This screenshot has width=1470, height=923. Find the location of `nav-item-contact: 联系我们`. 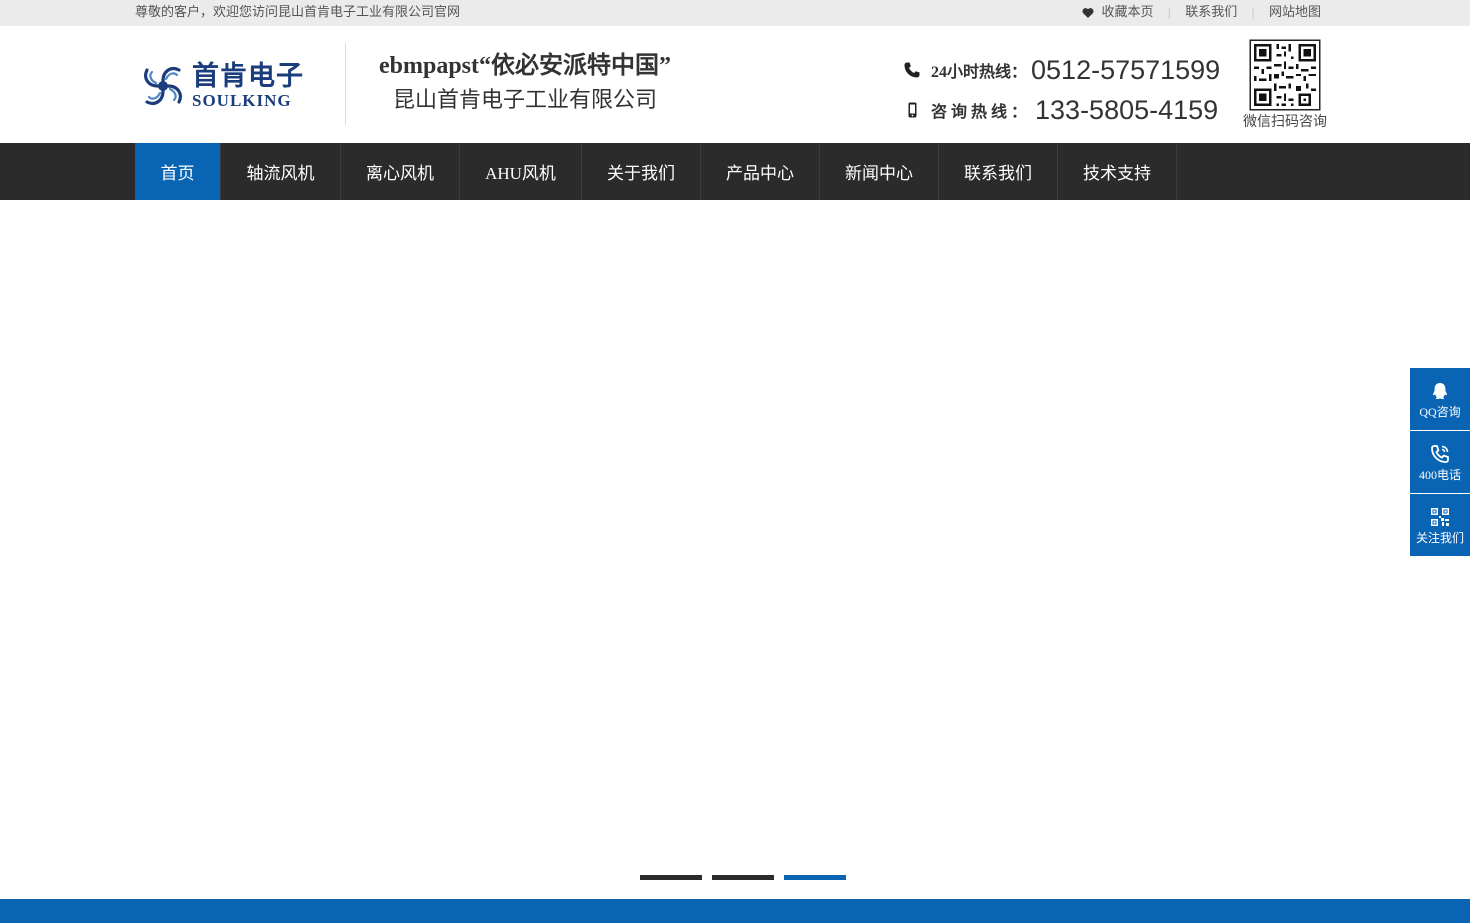

nav-item-contact: 联系我们 is located at coordinates (998, 171).